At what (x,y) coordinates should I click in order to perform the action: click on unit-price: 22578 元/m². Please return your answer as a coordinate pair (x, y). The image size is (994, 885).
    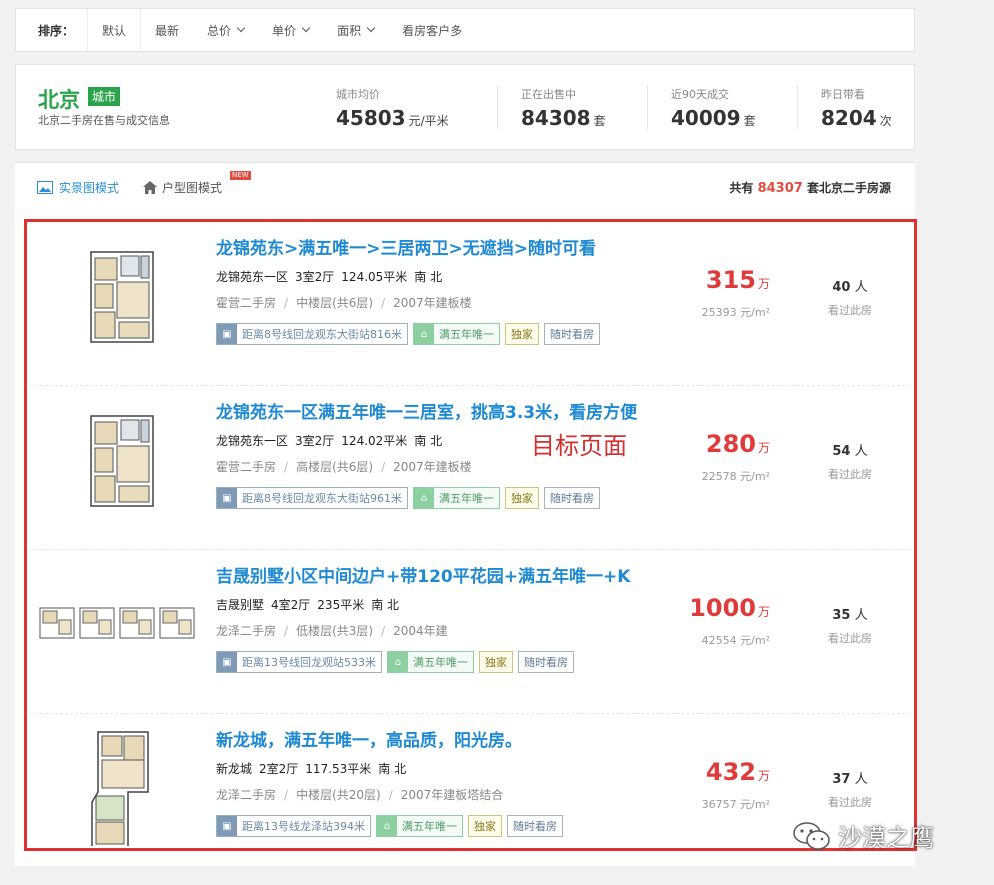
    Looking at the image, I should click on (735, 476).